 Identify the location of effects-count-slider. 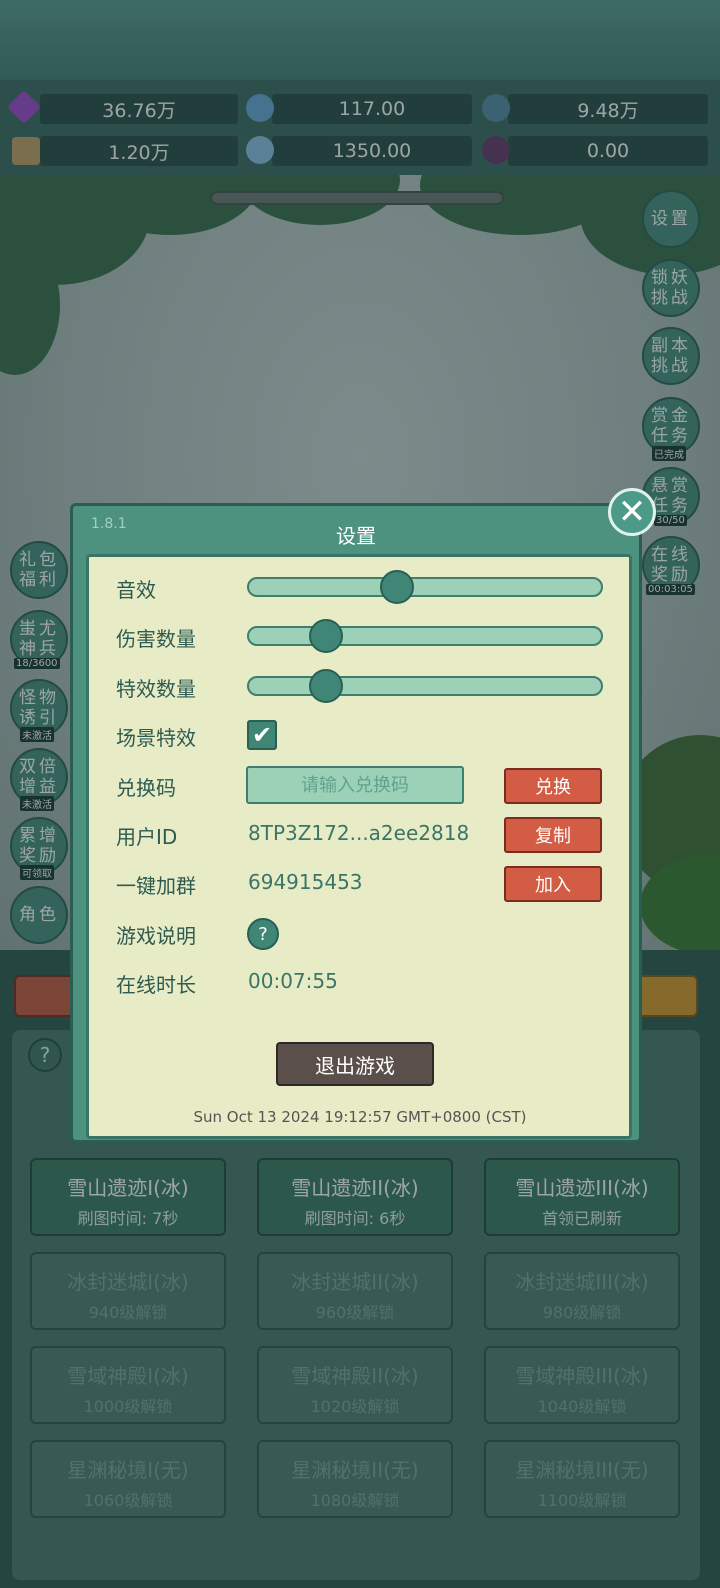
(425, 686).